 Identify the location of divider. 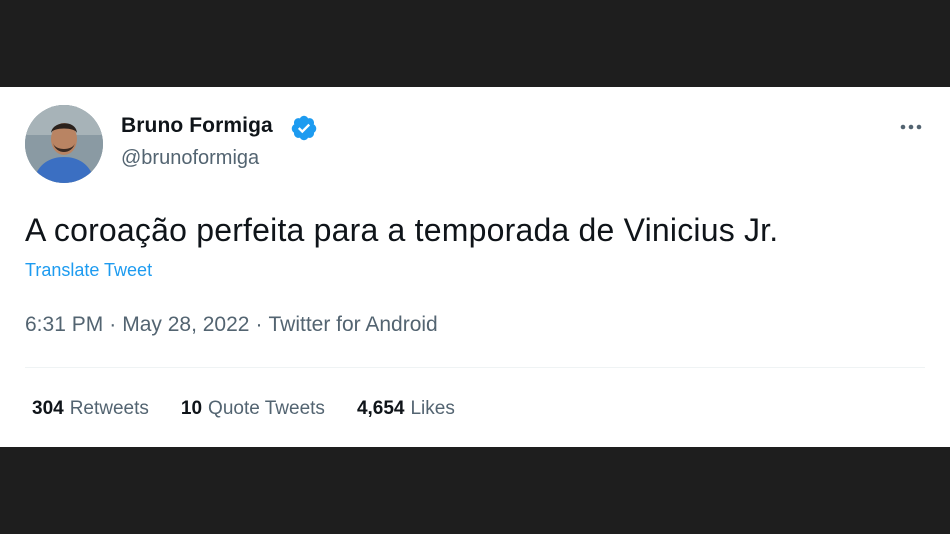
(475, 367).